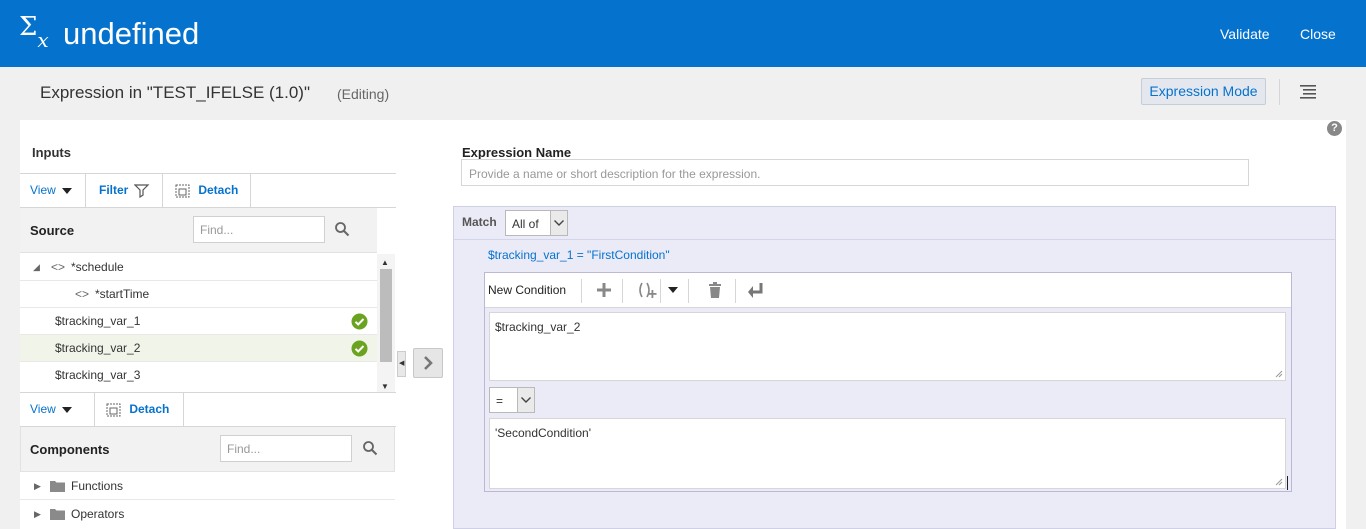  Describe the element at coordinates (517, 152) in the screenshot. I see `expression-name-label: Expression Name` at that location.